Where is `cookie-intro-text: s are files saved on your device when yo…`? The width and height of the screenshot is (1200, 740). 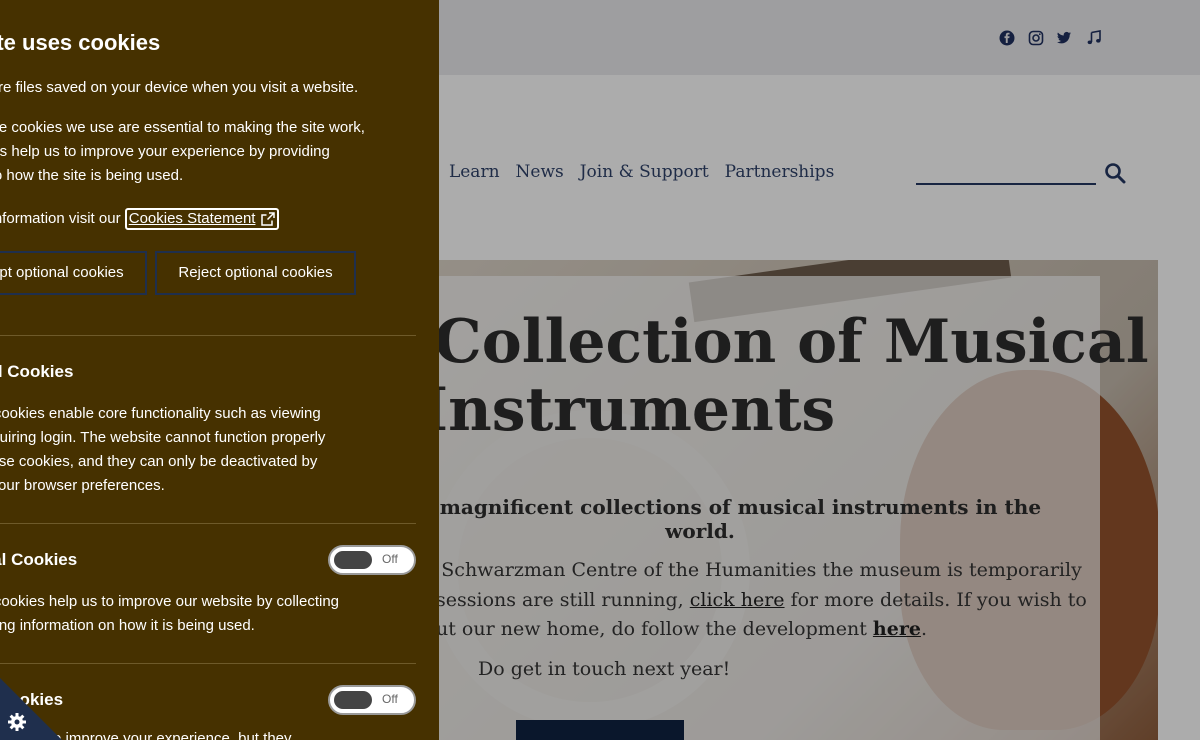
cookie-intro-text: s are files saved on your device when yo… is located at coordinates (179, 87).